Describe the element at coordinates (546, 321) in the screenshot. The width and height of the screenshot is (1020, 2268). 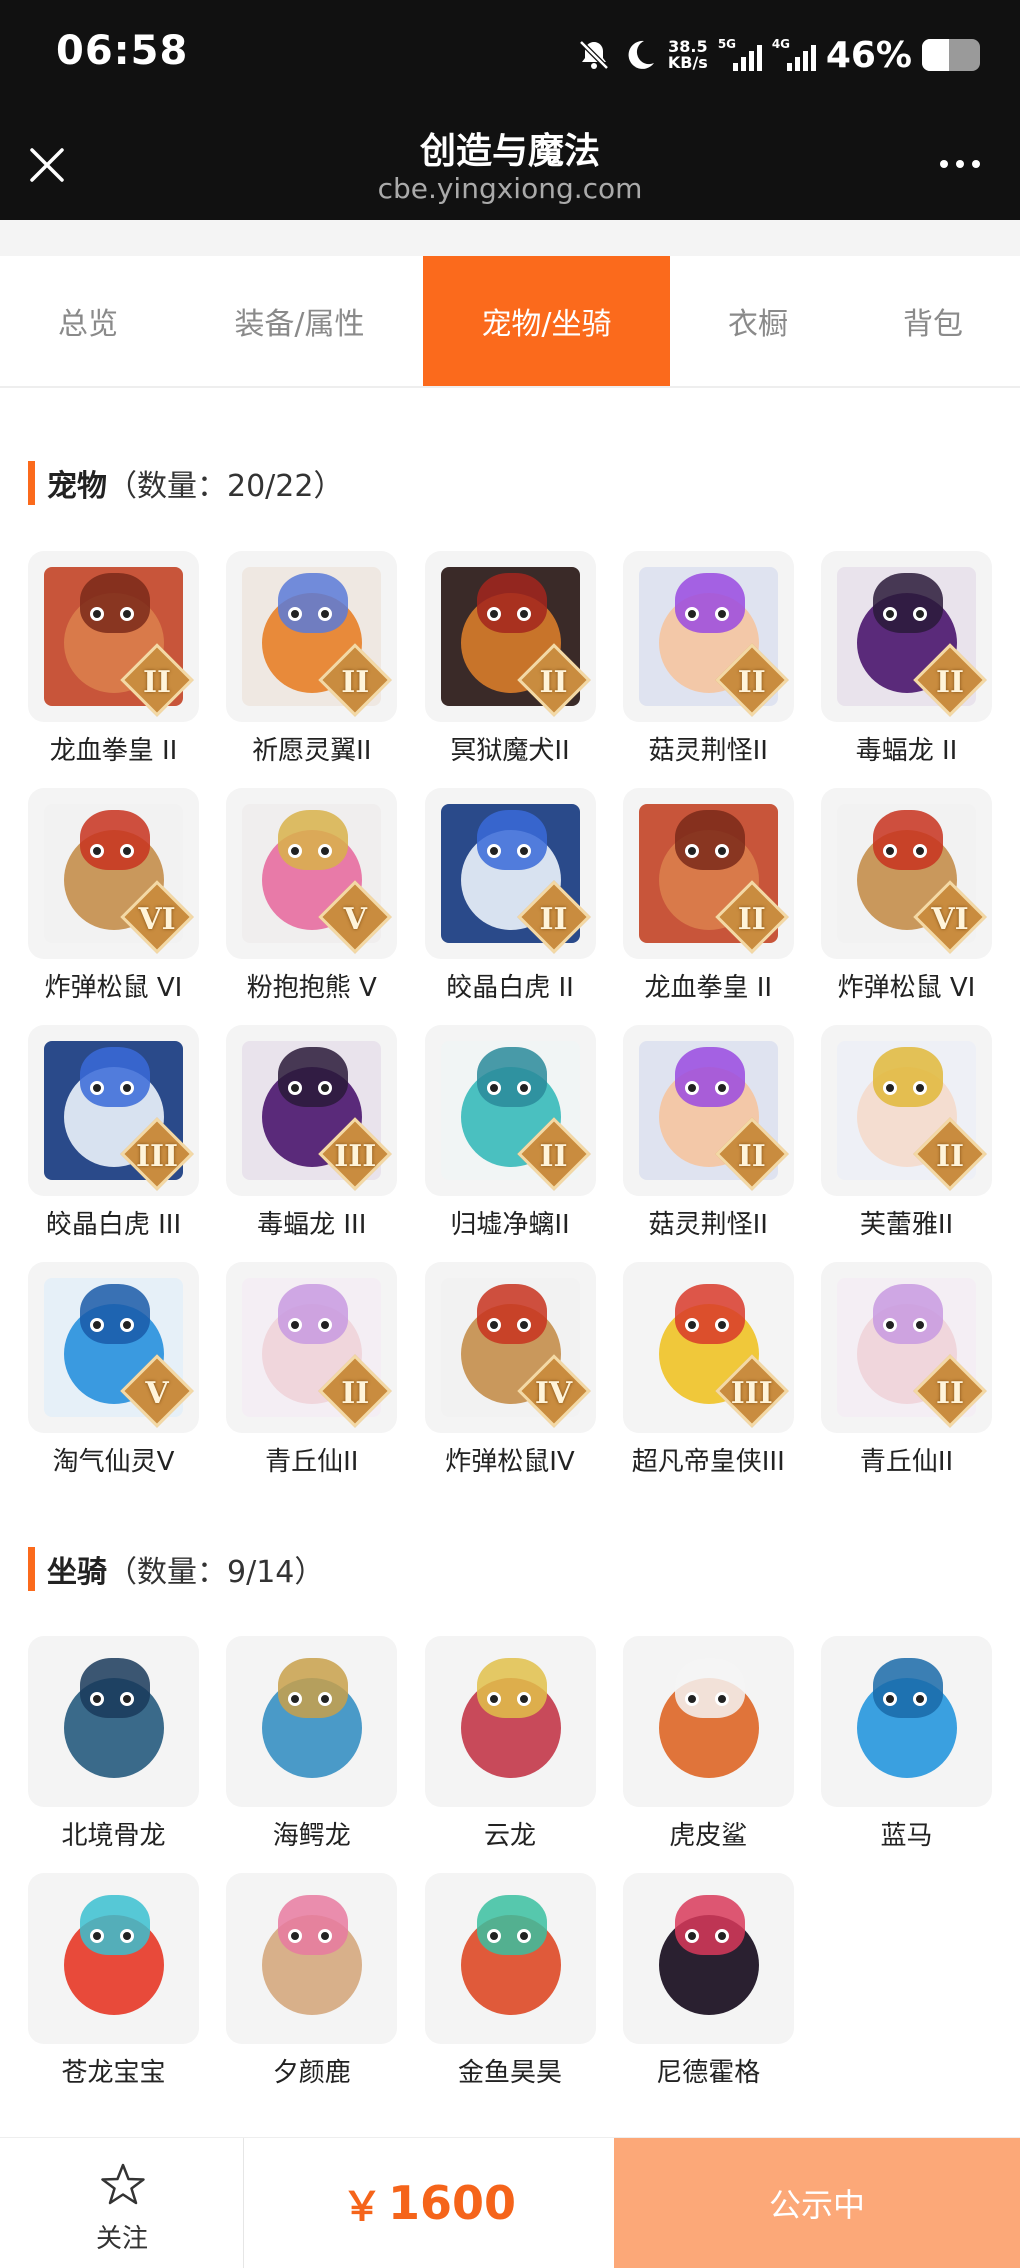
I see `tab-pets-mounts: 宠物/坐骑` at that location.